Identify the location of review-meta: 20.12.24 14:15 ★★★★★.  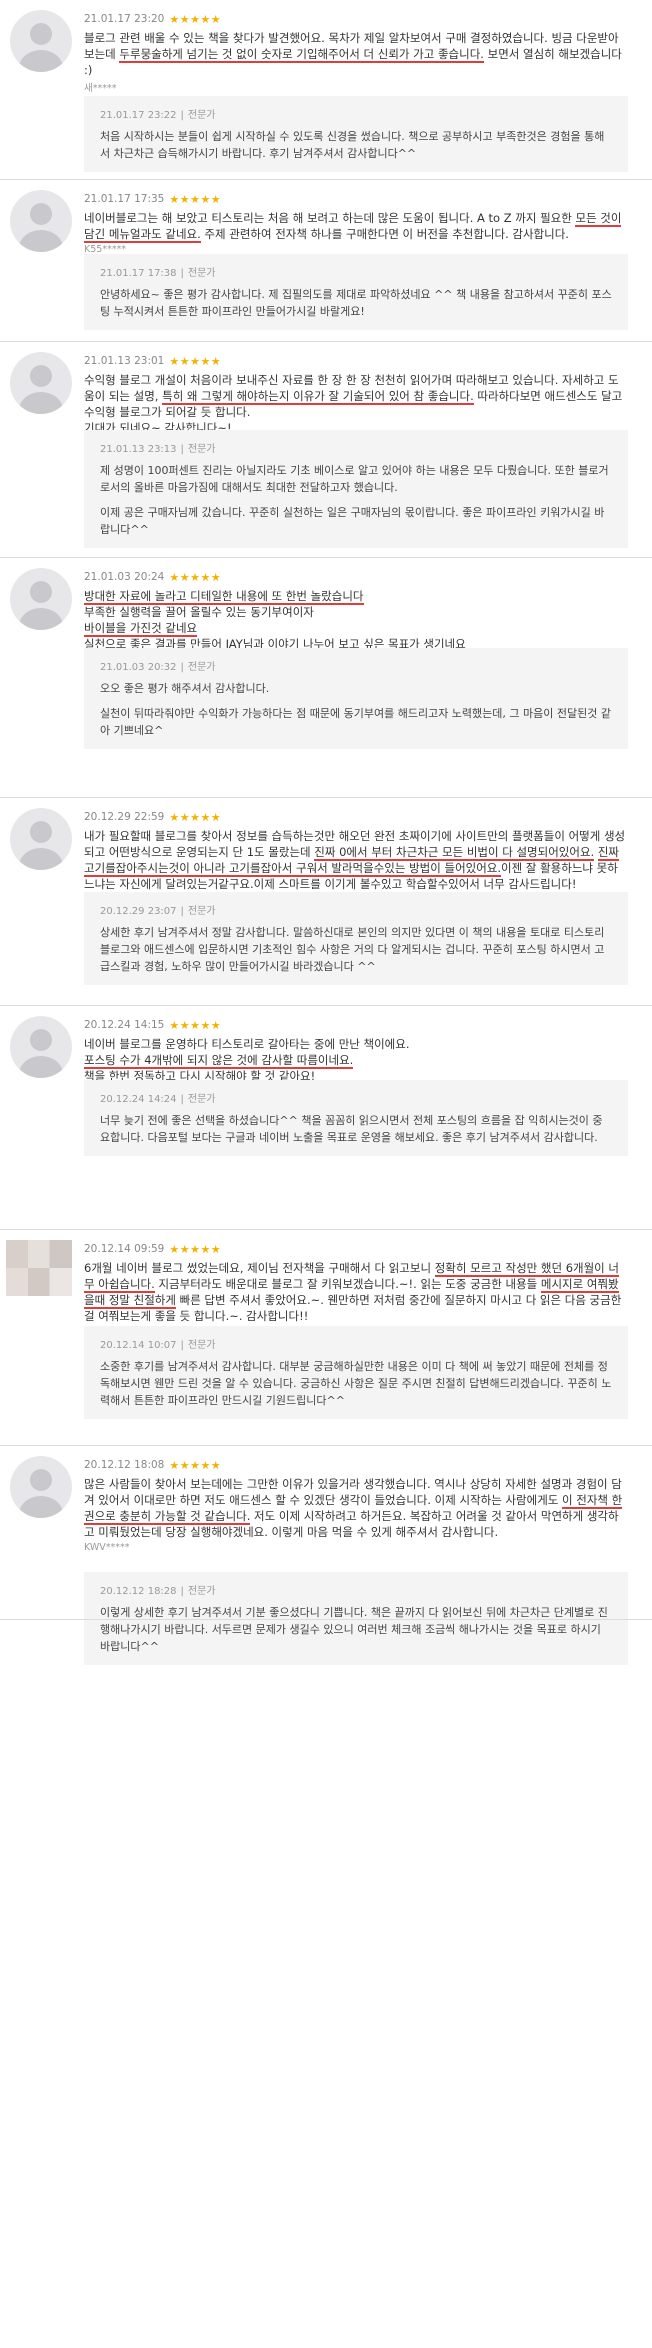
(356, 1025).